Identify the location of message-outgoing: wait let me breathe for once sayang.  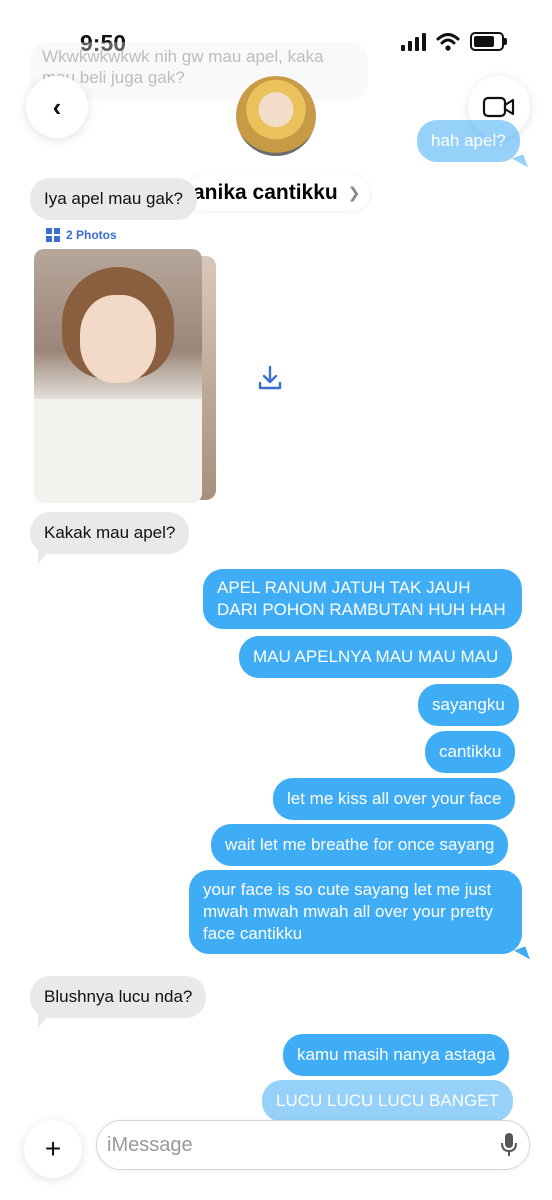
(360, 845).